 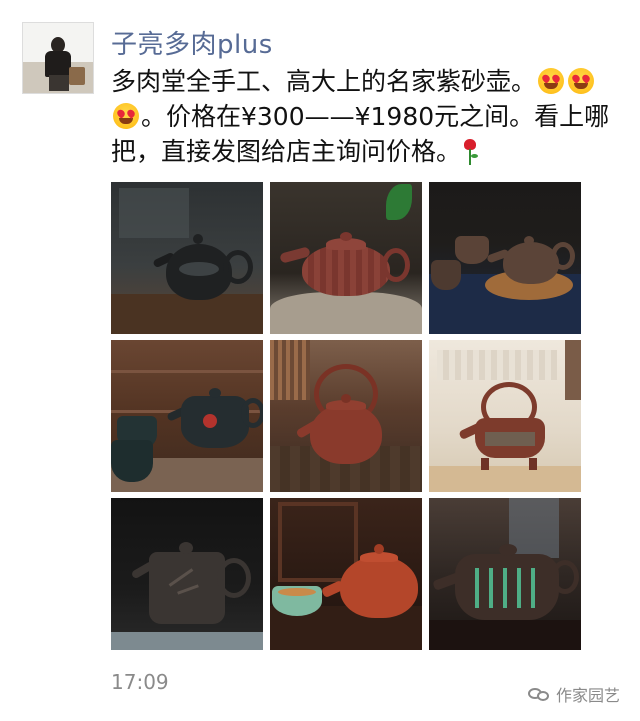 I want to click on avatar-person-legs, so click(x=59, y=83).